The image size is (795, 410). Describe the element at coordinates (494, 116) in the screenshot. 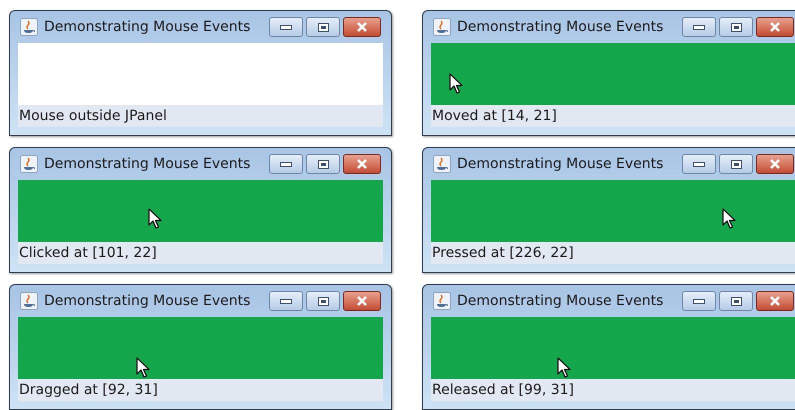

I see `status-text: Moved at [14, 21]` at that location.